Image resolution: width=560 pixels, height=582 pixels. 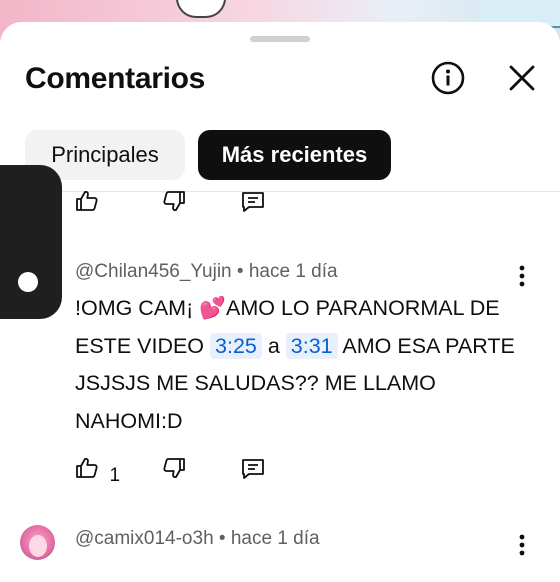 I want to click on info-icon, so click(x=448, y=78).